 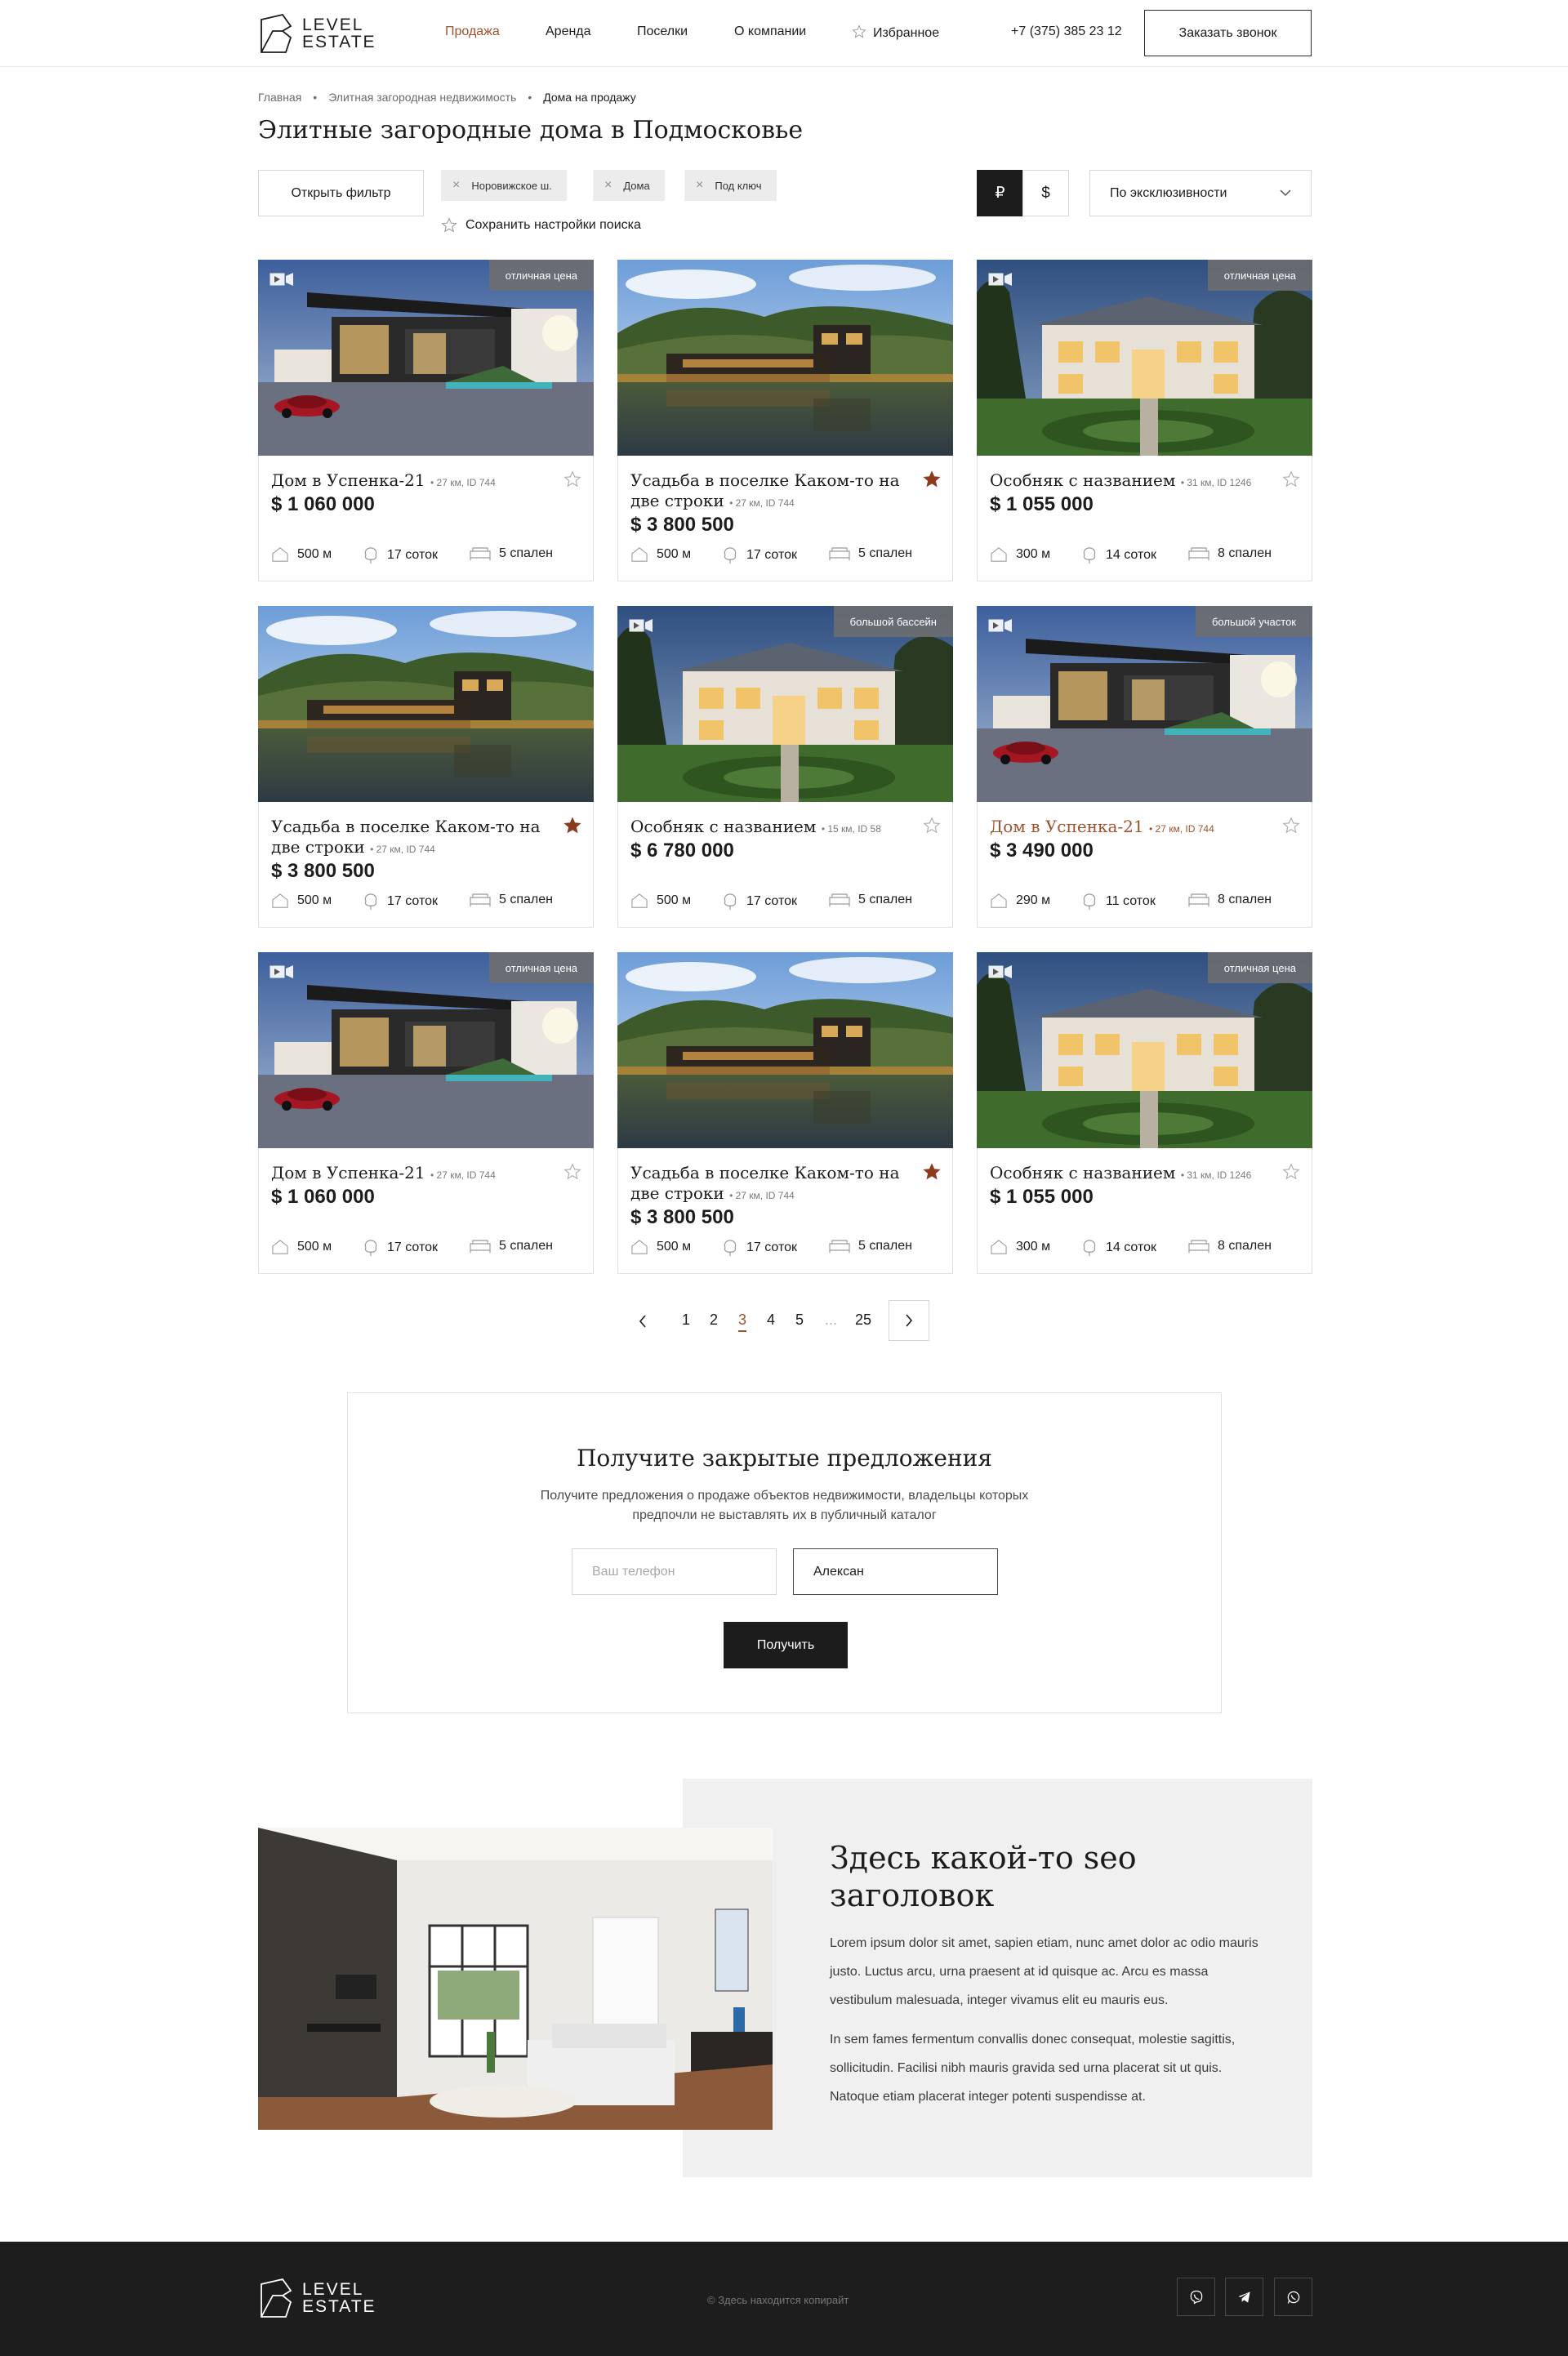 I want to click on page-link: 1, so click(x=686, y=1321).